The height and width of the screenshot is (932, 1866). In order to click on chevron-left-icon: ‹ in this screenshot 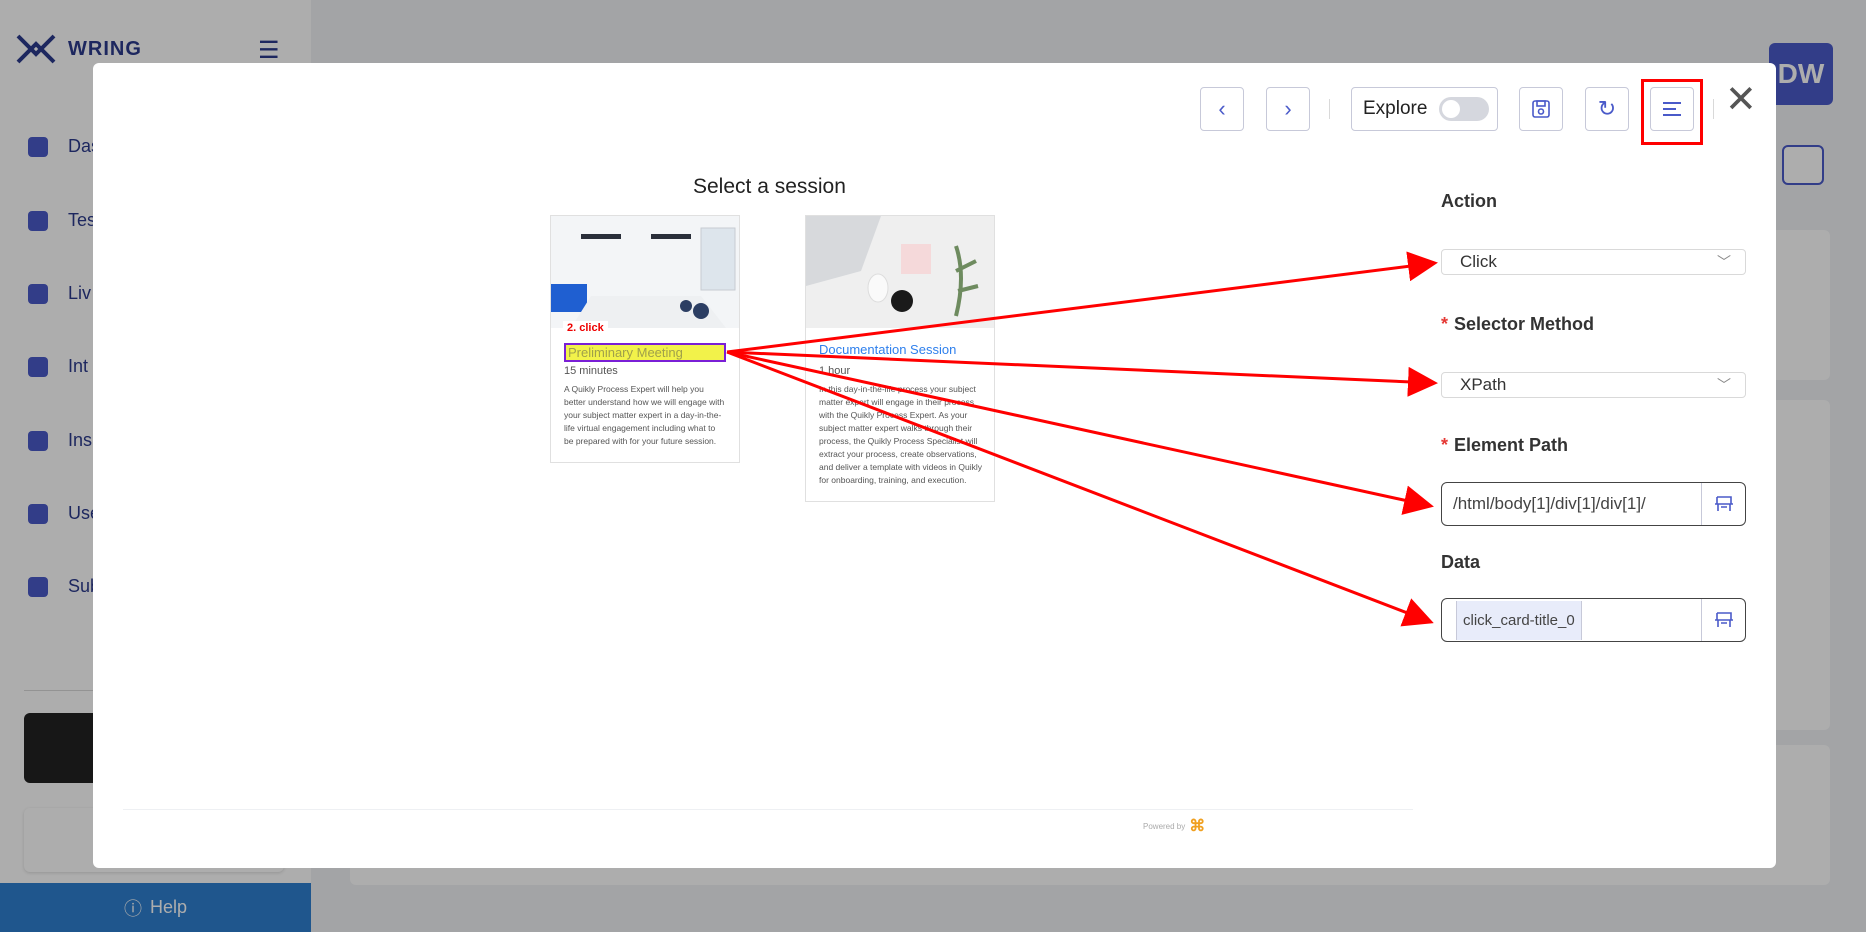, I will do `click(1222, 108)`.